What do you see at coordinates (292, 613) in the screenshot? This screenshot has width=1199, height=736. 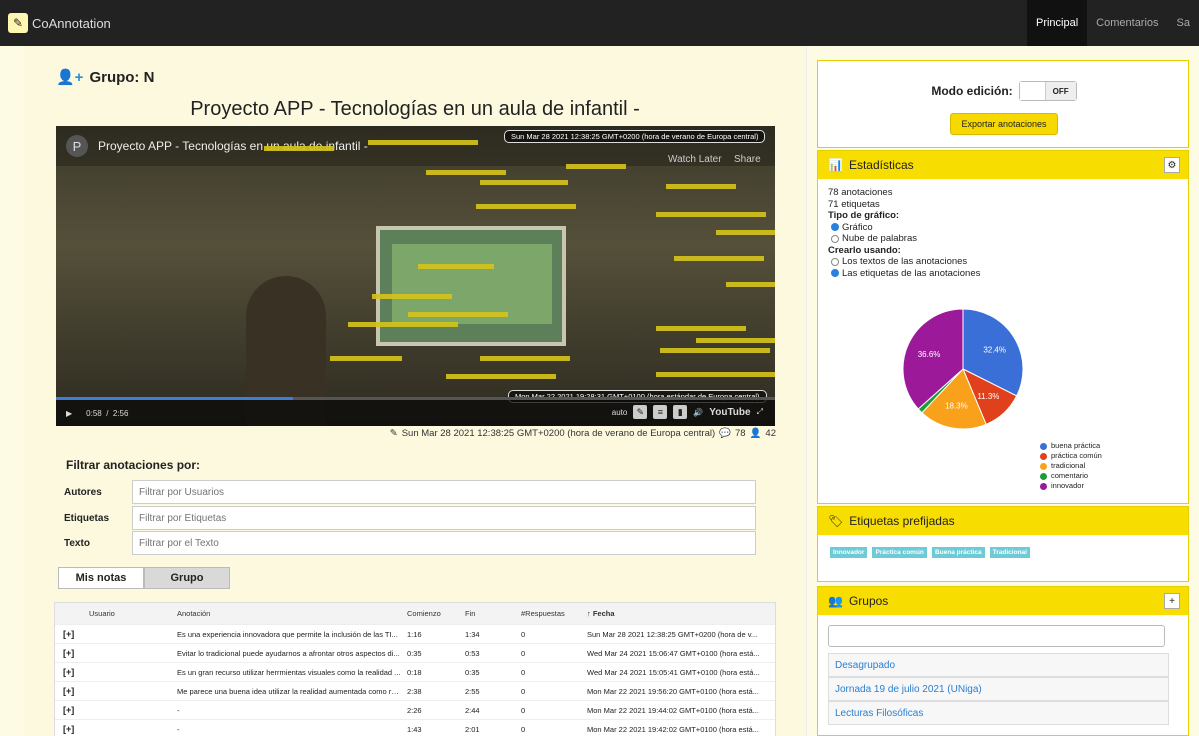 I see `col-anotacion: Anotación` at bounding box center [292, 613].